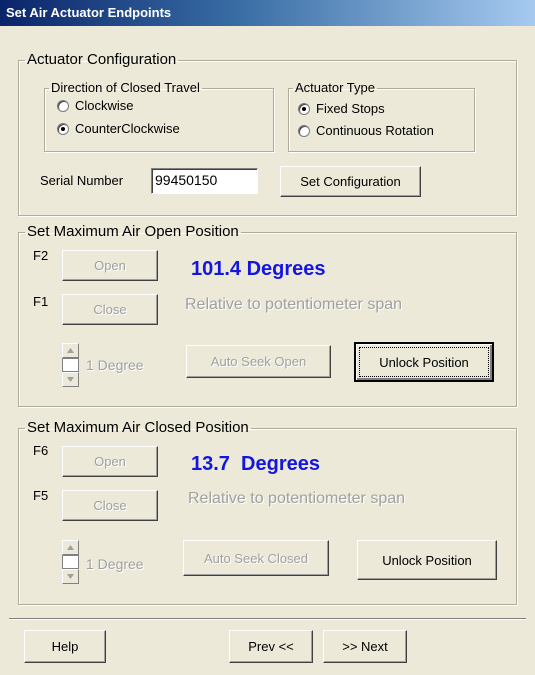 Image resolution: width=535 pixels, height=675 pixels. Describe the element at coordinates (110, 461) in the screenshot. I see `closed-position-open-button: Open` at that location.